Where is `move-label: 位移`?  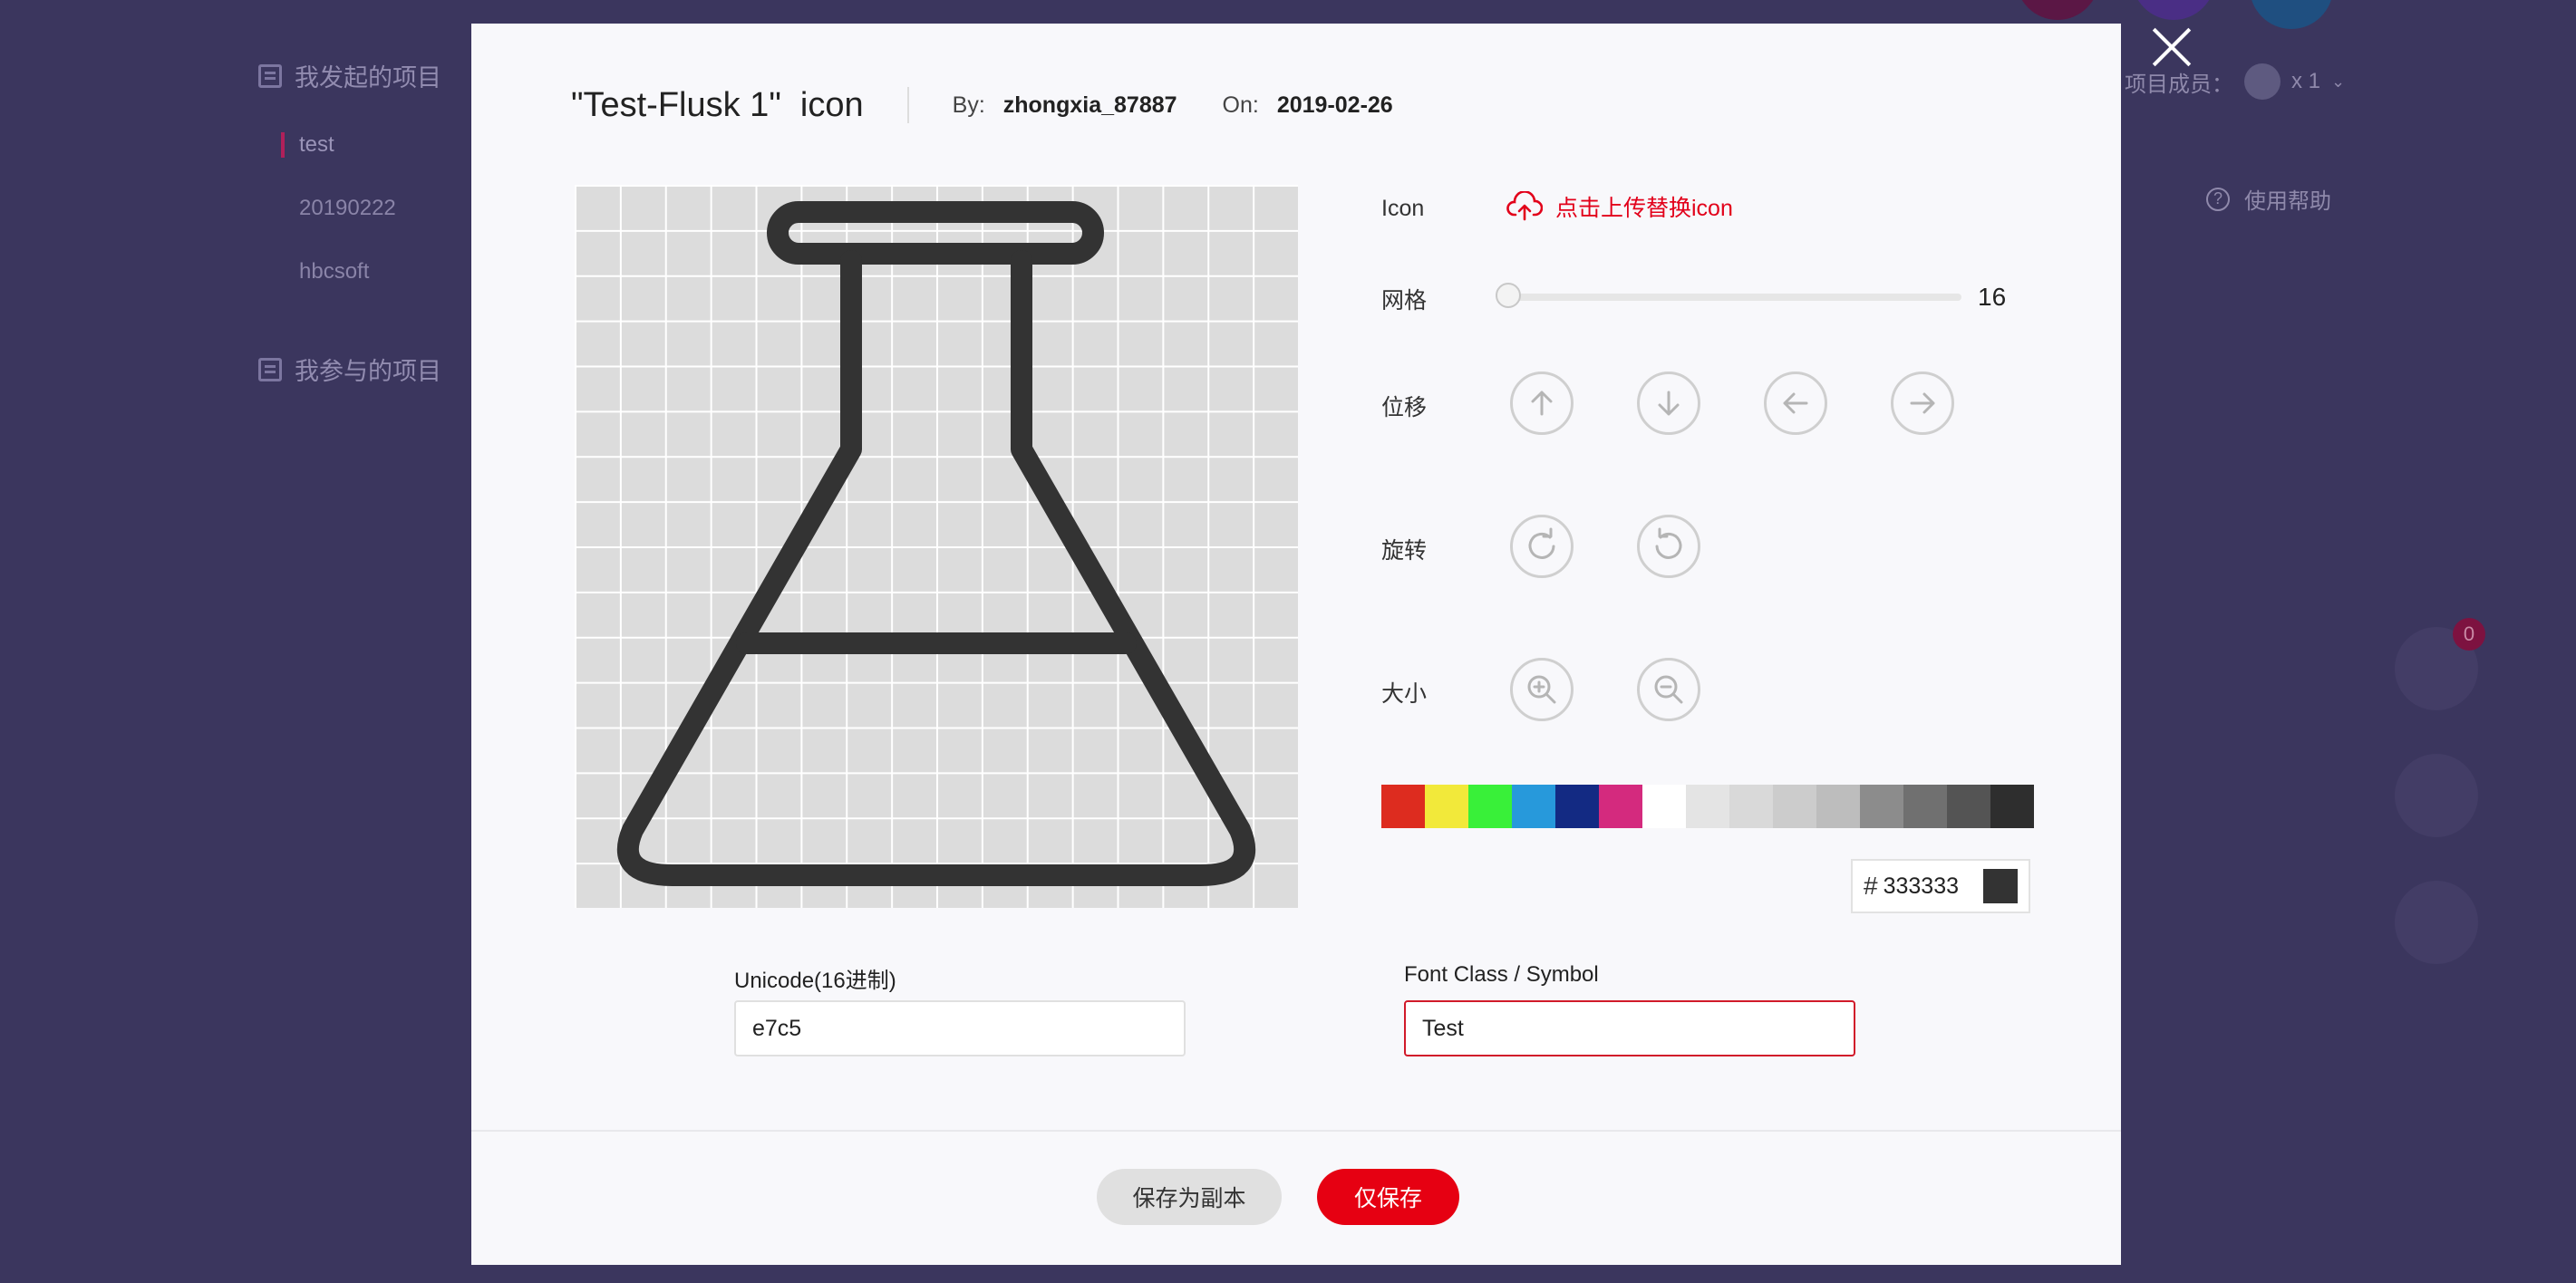 move-label: 位移 is located at coordinates (1404, 407).